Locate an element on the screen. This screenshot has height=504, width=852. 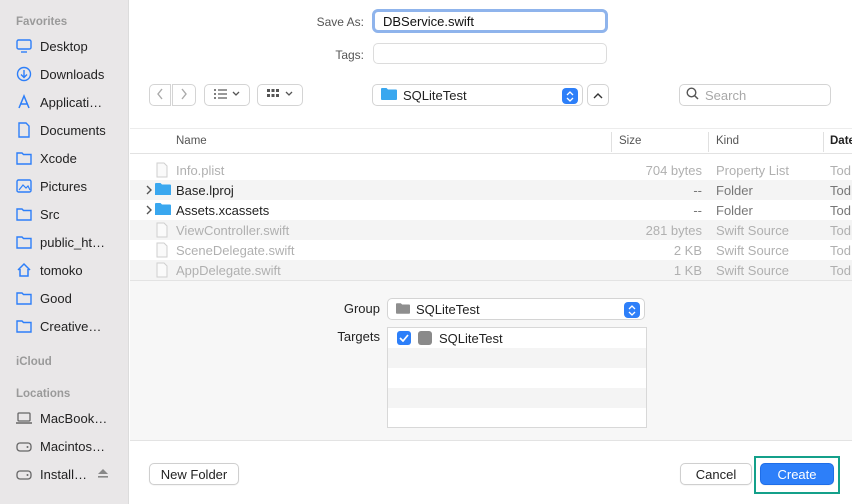
sidebar-item-documents: Documents is located at coordinates (70, 130).